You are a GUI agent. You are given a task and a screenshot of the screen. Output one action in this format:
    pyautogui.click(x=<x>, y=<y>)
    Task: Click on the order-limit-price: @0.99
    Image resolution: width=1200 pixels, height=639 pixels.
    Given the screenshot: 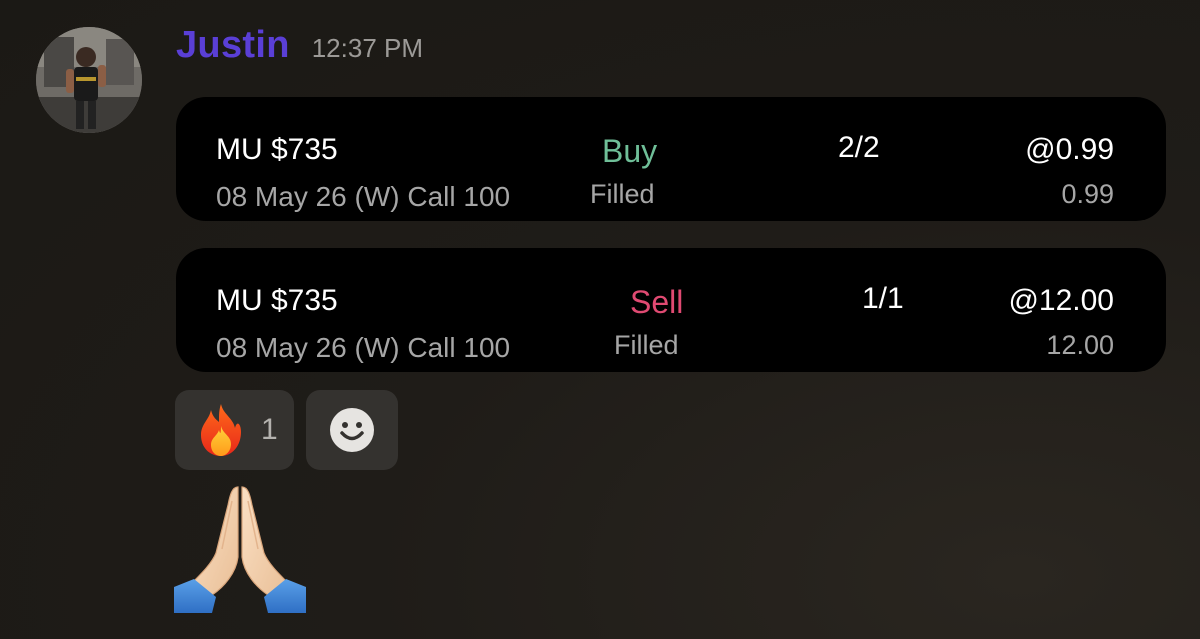 What is the action you would take?
    pyautogui.click(x=1069, y=149)
    